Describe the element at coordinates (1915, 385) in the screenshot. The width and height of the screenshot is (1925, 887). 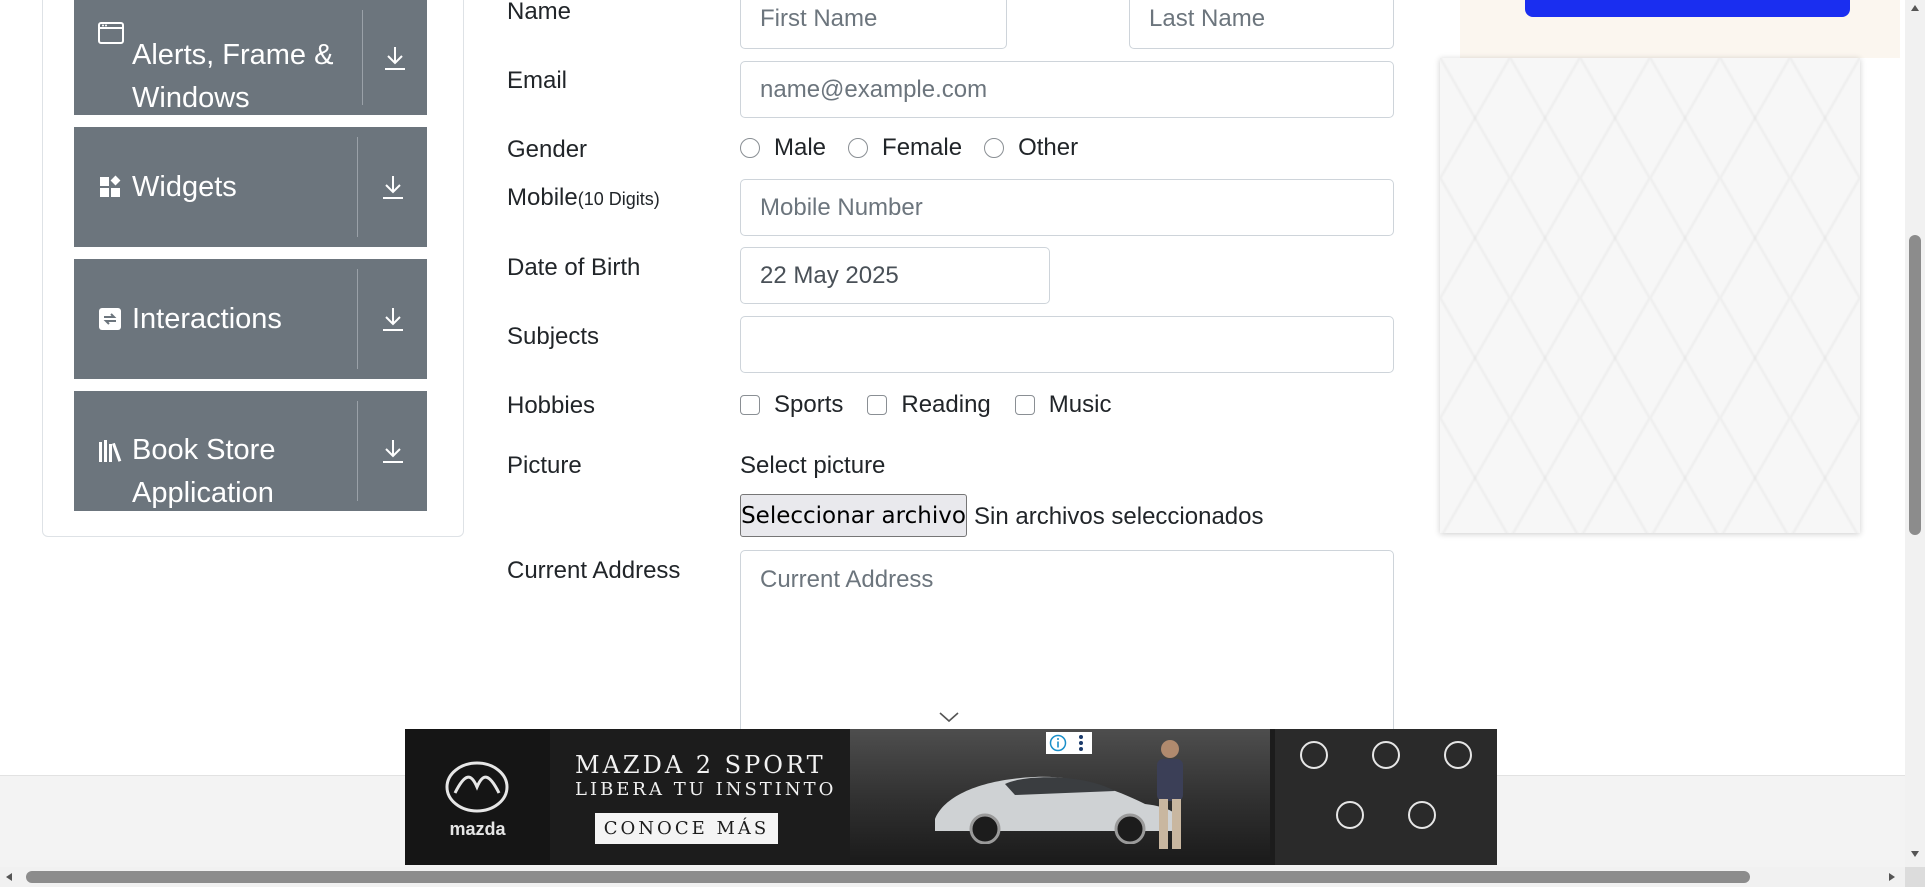
I see `vertical-scroll-thumb` at that location.